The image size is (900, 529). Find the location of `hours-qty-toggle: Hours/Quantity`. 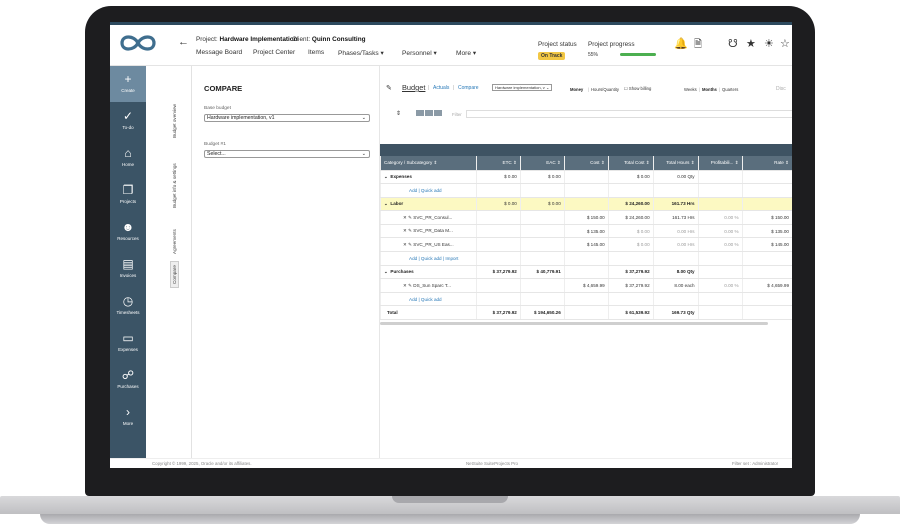

hours-qty-toggle: Hours/Quantity is located at coordinates (605, 89).